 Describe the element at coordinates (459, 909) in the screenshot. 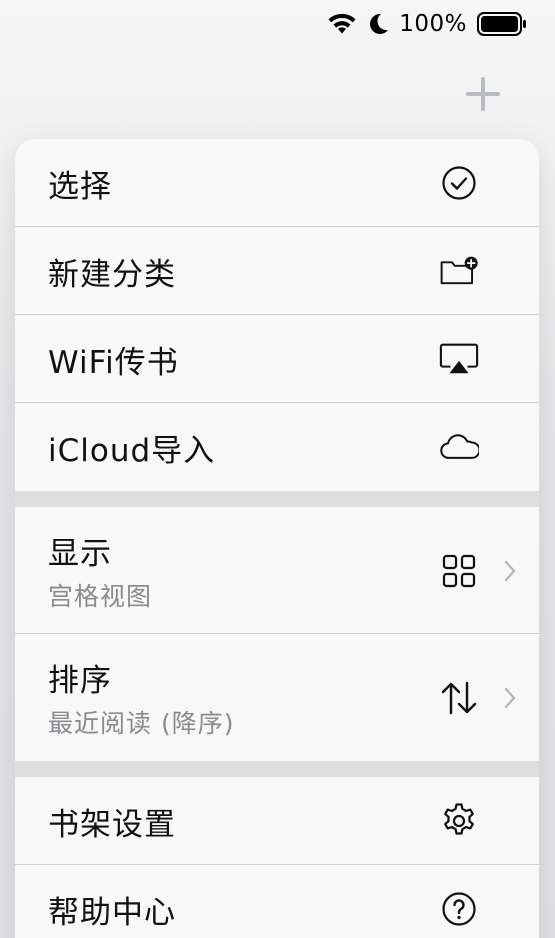

I see `help-circle-icon` at that location.